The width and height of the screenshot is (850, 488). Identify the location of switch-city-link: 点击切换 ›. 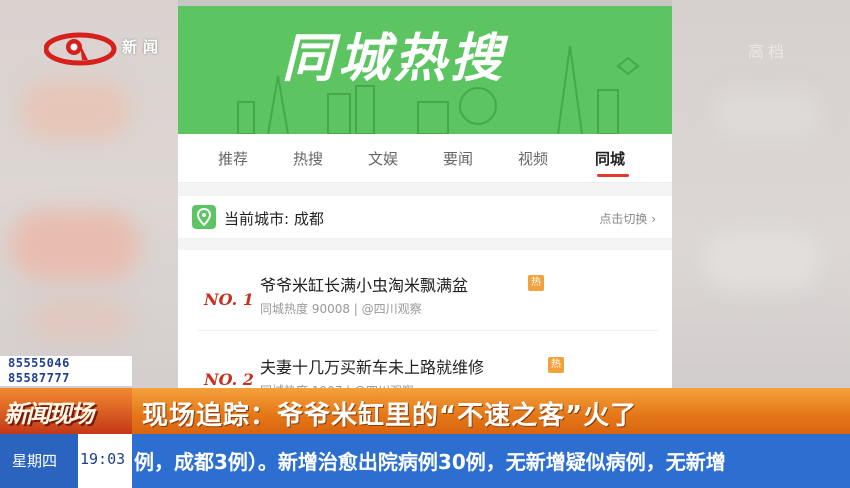
(627, 218).